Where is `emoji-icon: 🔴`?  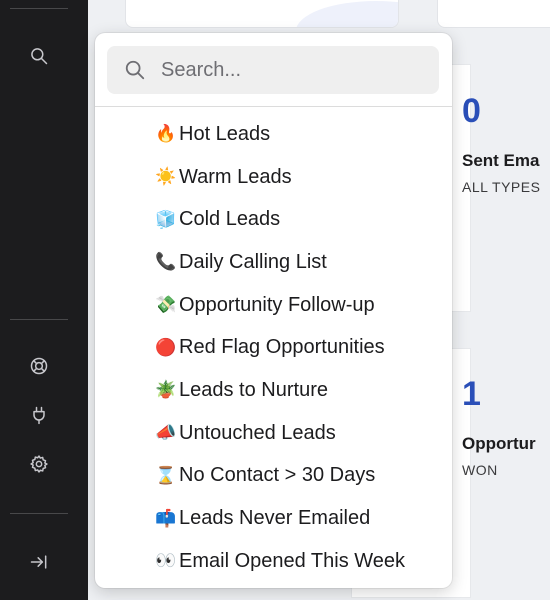 emoji-icon: 🔴 is located at coordinates (166, 347).